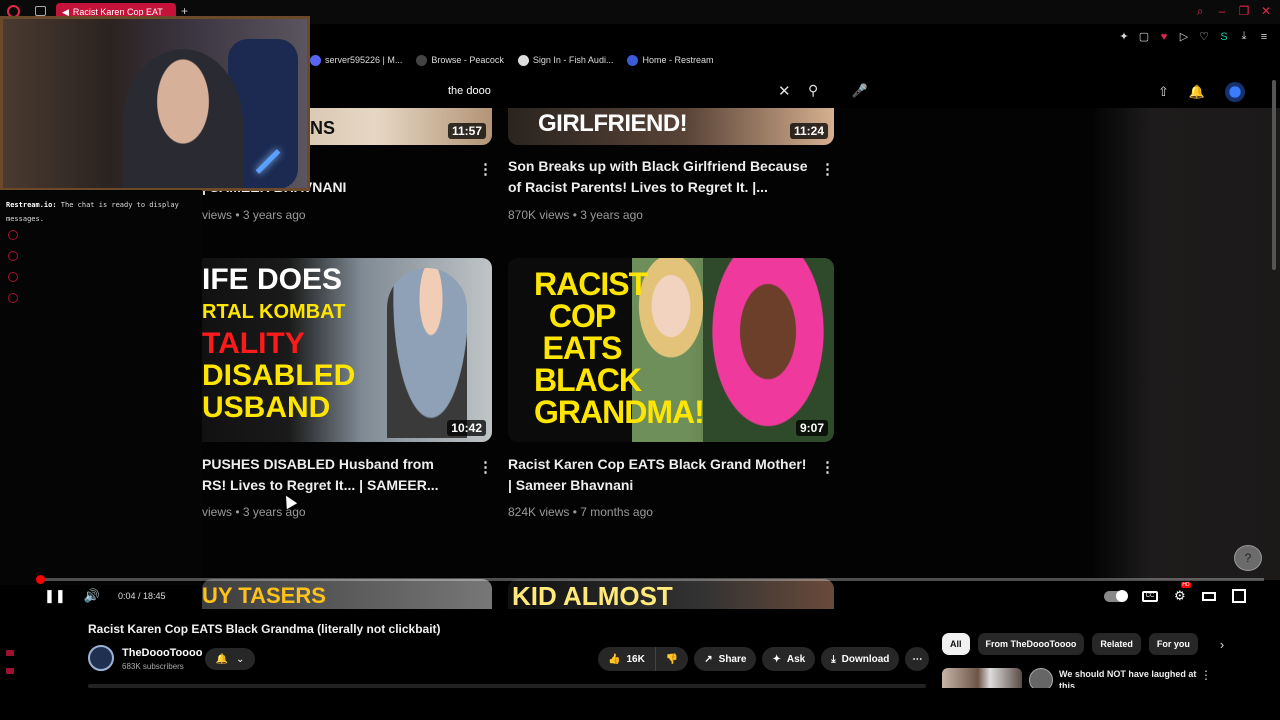  I want to click on more-actions-button: ⋯, so click(917, 659).